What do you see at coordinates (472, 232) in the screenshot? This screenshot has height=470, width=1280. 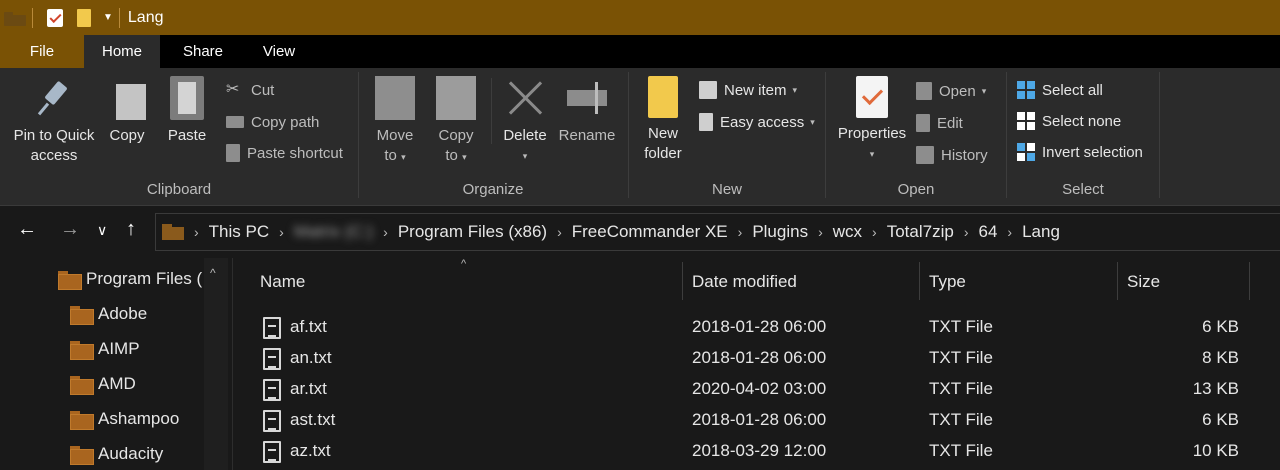 I see `breadcrumb-program-files-x86: Program Files (x86)` at bounding box center [472, 232].